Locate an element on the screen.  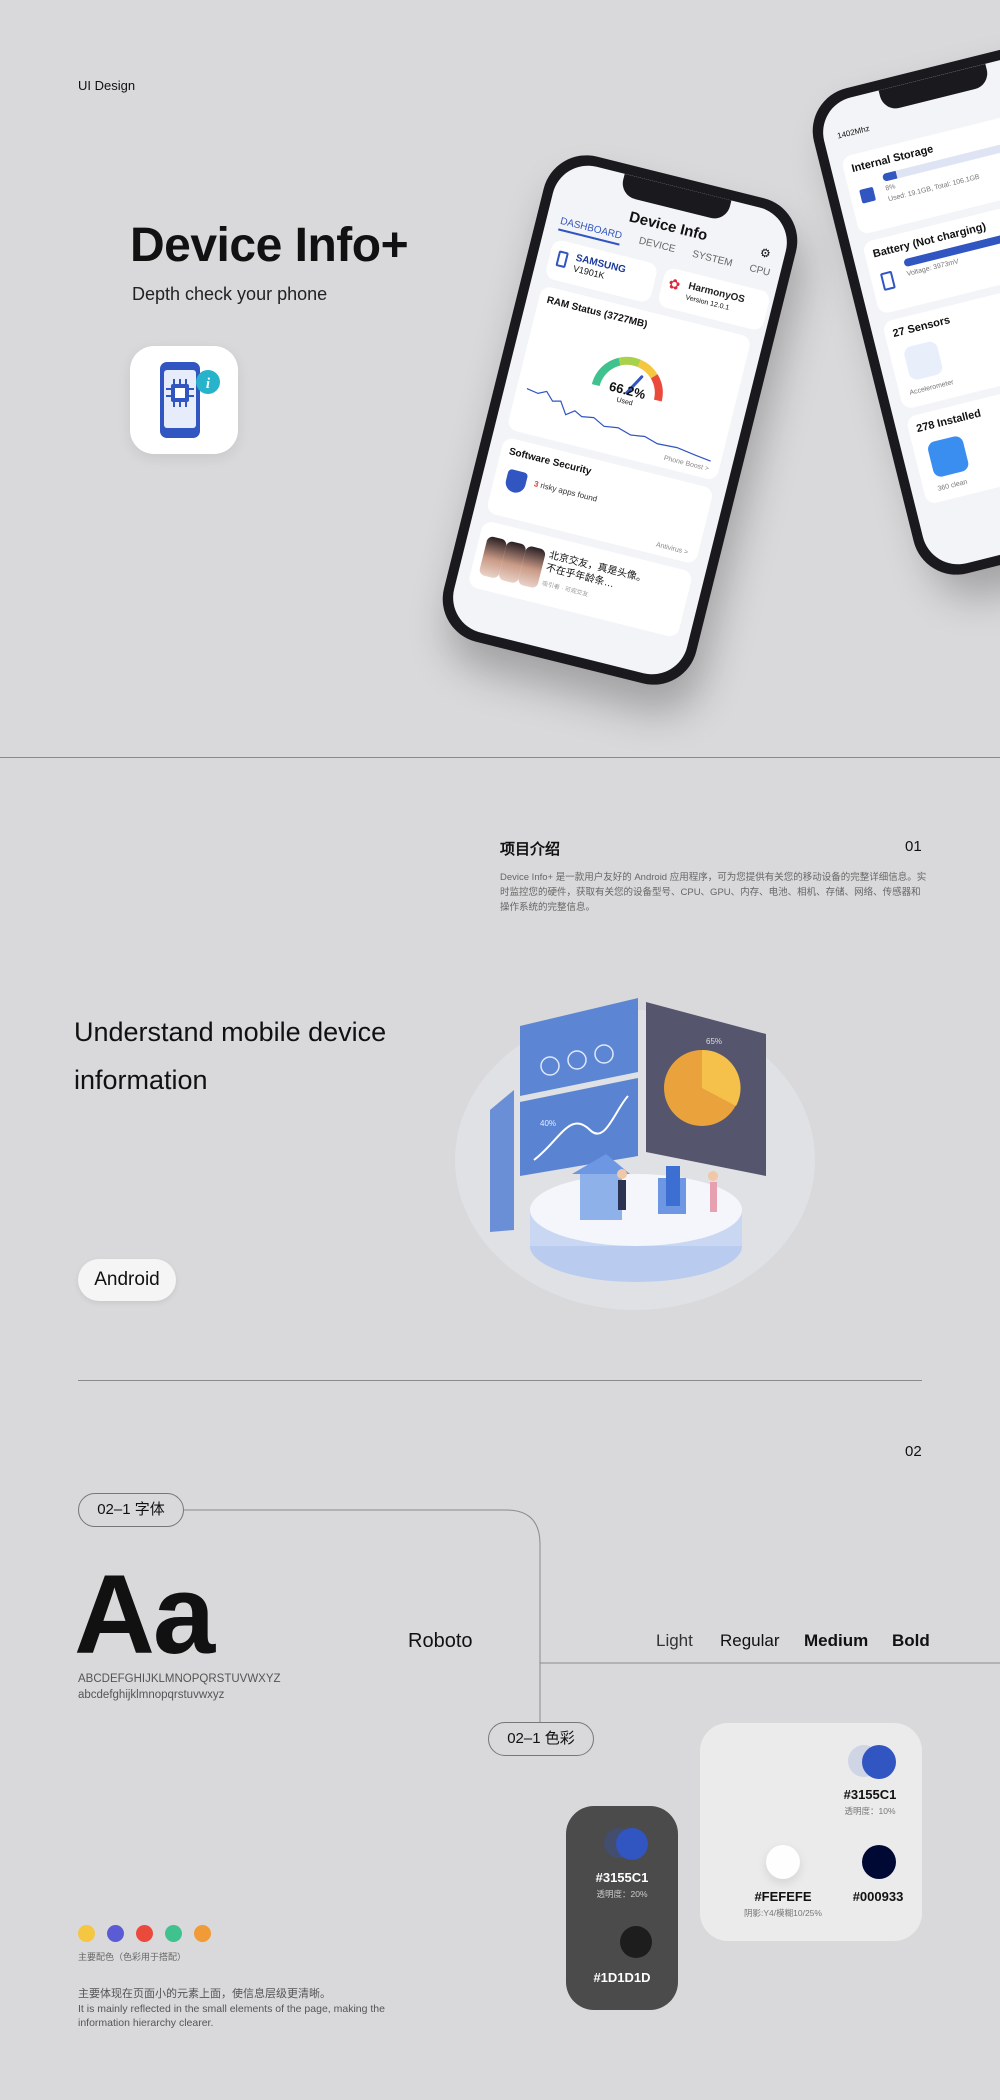
pie-chart-label: 65% is located at coordinates (714, 1041).